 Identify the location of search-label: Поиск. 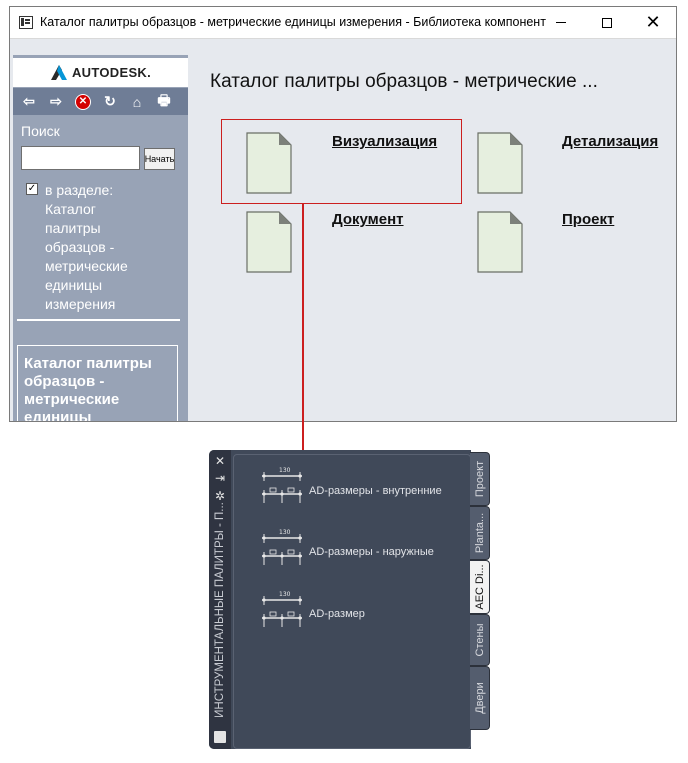
(40, 131).